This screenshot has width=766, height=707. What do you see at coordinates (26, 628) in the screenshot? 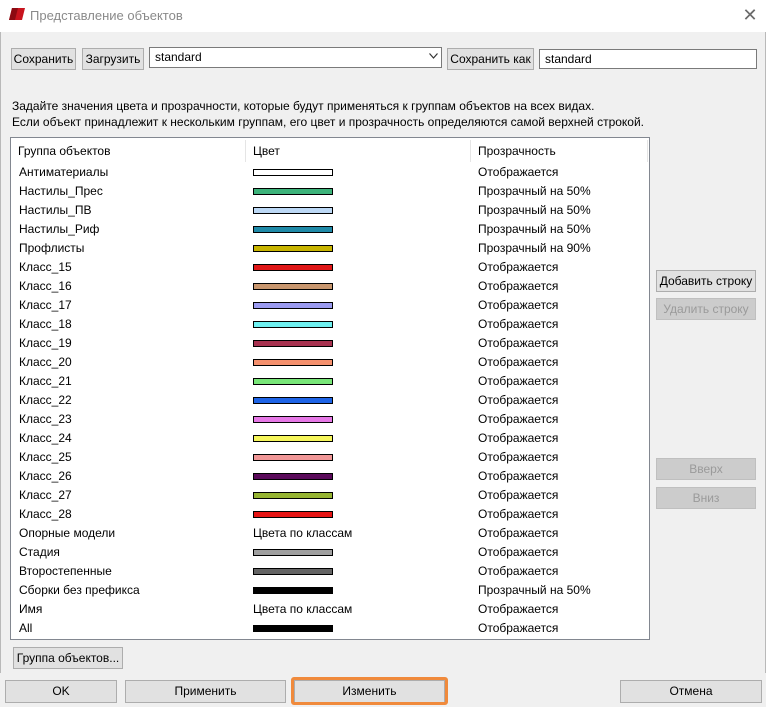
I see `group-name-cell: All` at bounding box center [26, 628].